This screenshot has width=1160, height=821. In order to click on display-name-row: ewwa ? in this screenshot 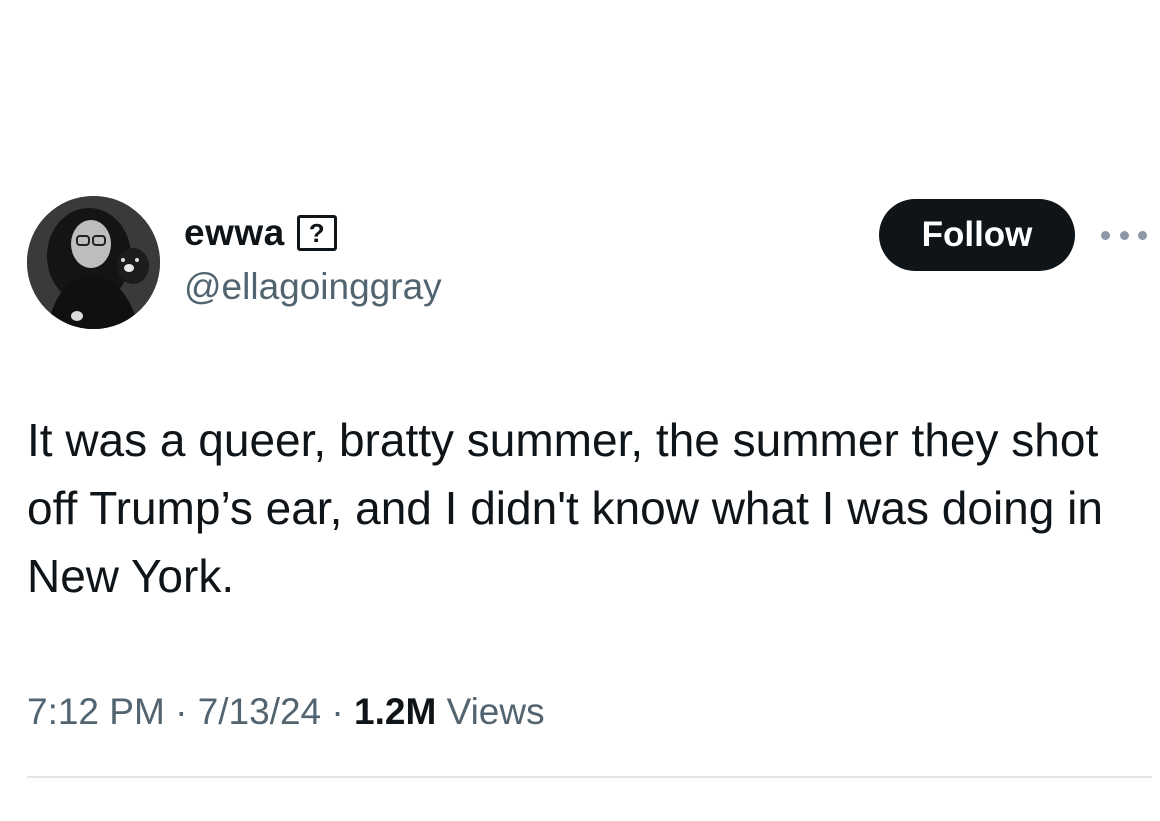, I will do `click(260, 232)`.